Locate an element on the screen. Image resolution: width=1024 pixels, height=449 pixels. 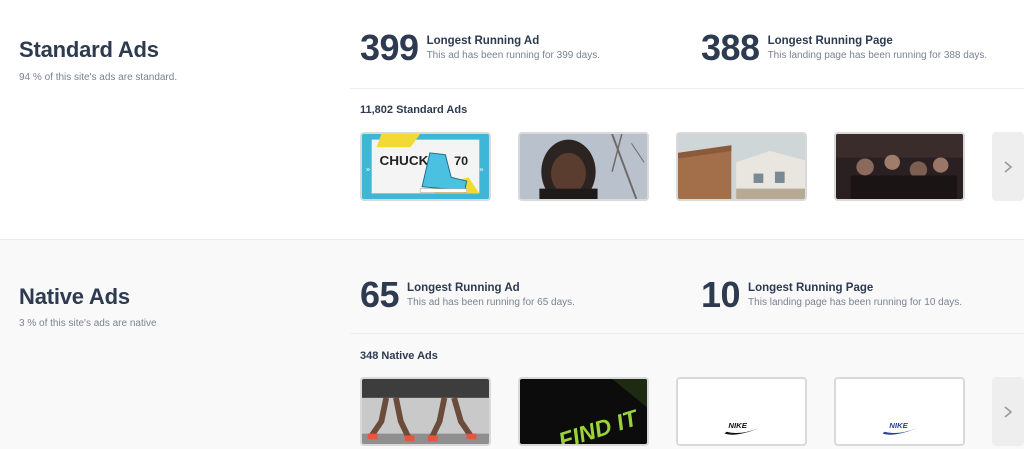
runners-ad-image is located at coordinates (425, 411).